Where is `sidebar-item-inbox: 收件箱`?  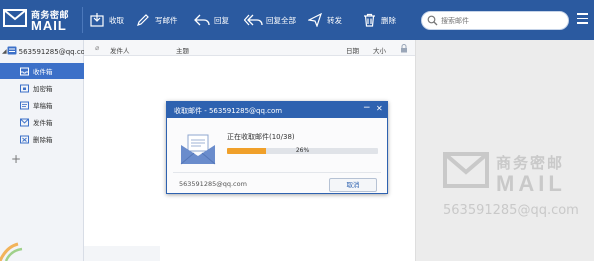 sidebar-item-inbox: 收件箱 is located at coordinates (42, 71).